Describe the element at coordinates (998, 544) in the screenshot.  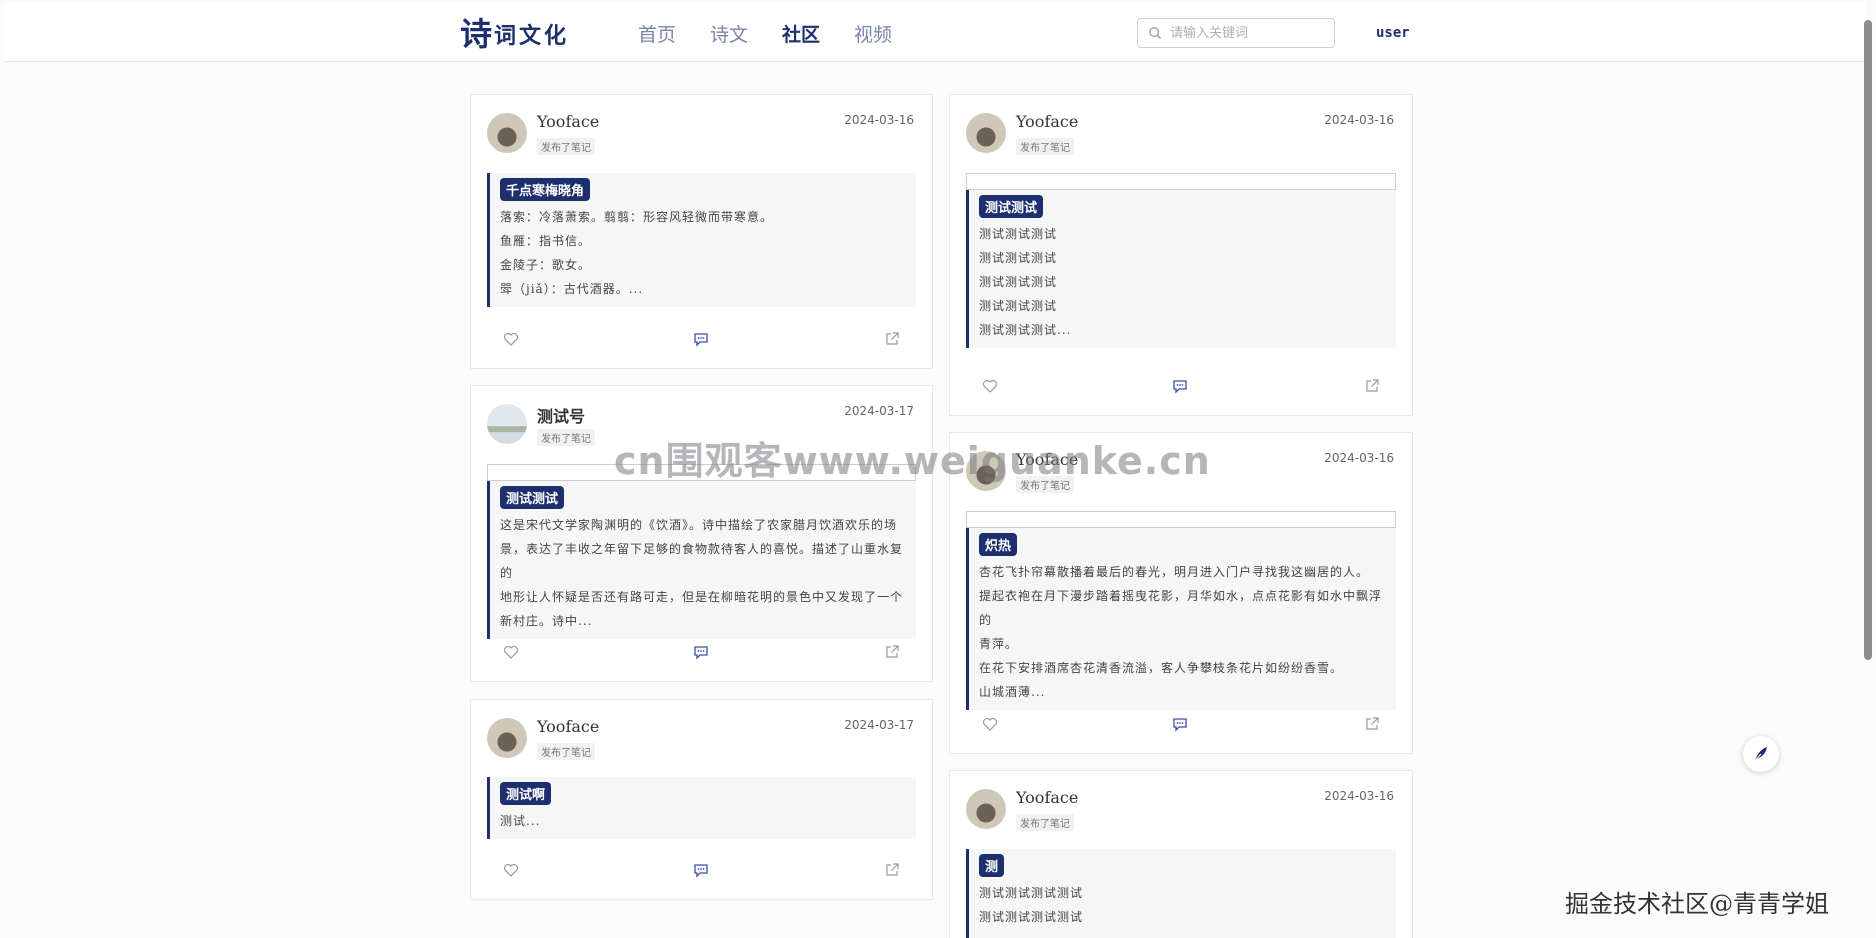
I see `post-title: 炽热` at that location.